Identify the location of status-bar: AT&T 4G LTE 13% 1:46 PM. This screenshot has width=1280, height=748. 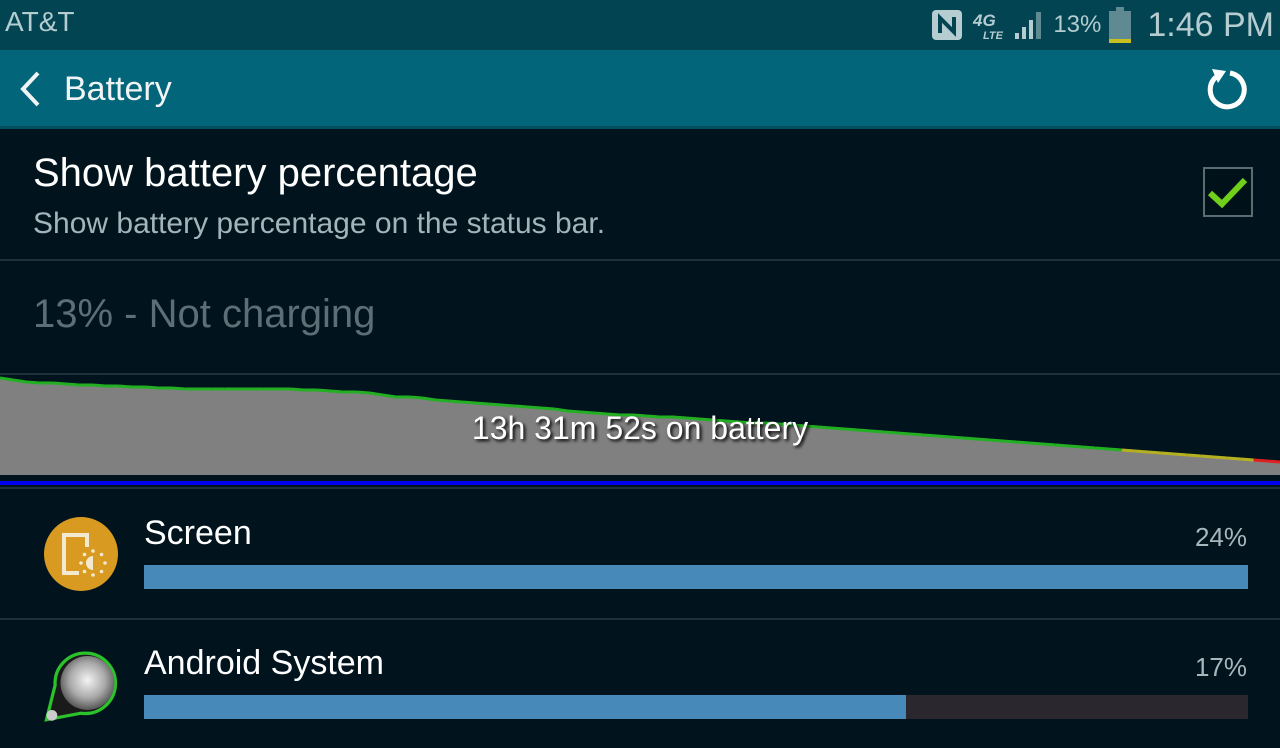
(640, 25).